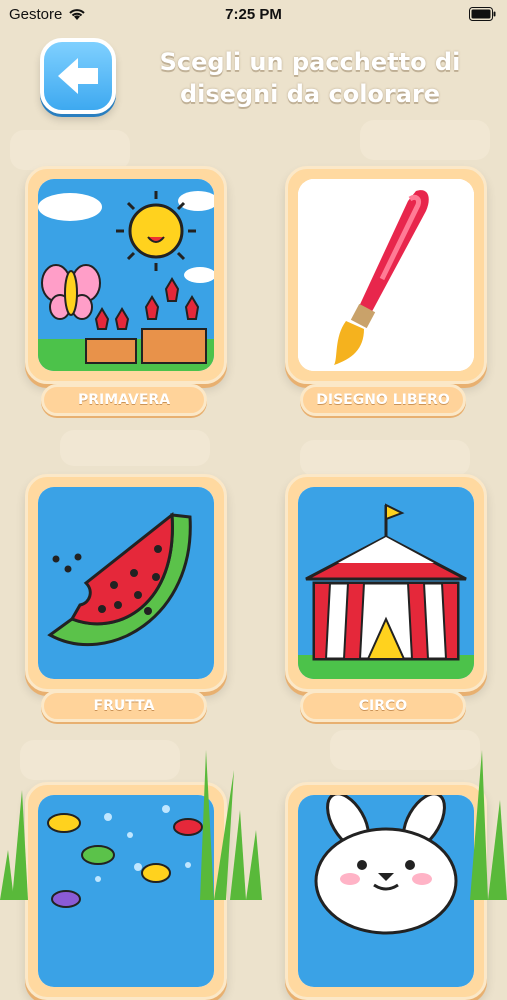 This screenshot has width=507, height=1000. I want to click on pack-card-ocean, so click(126, 891).